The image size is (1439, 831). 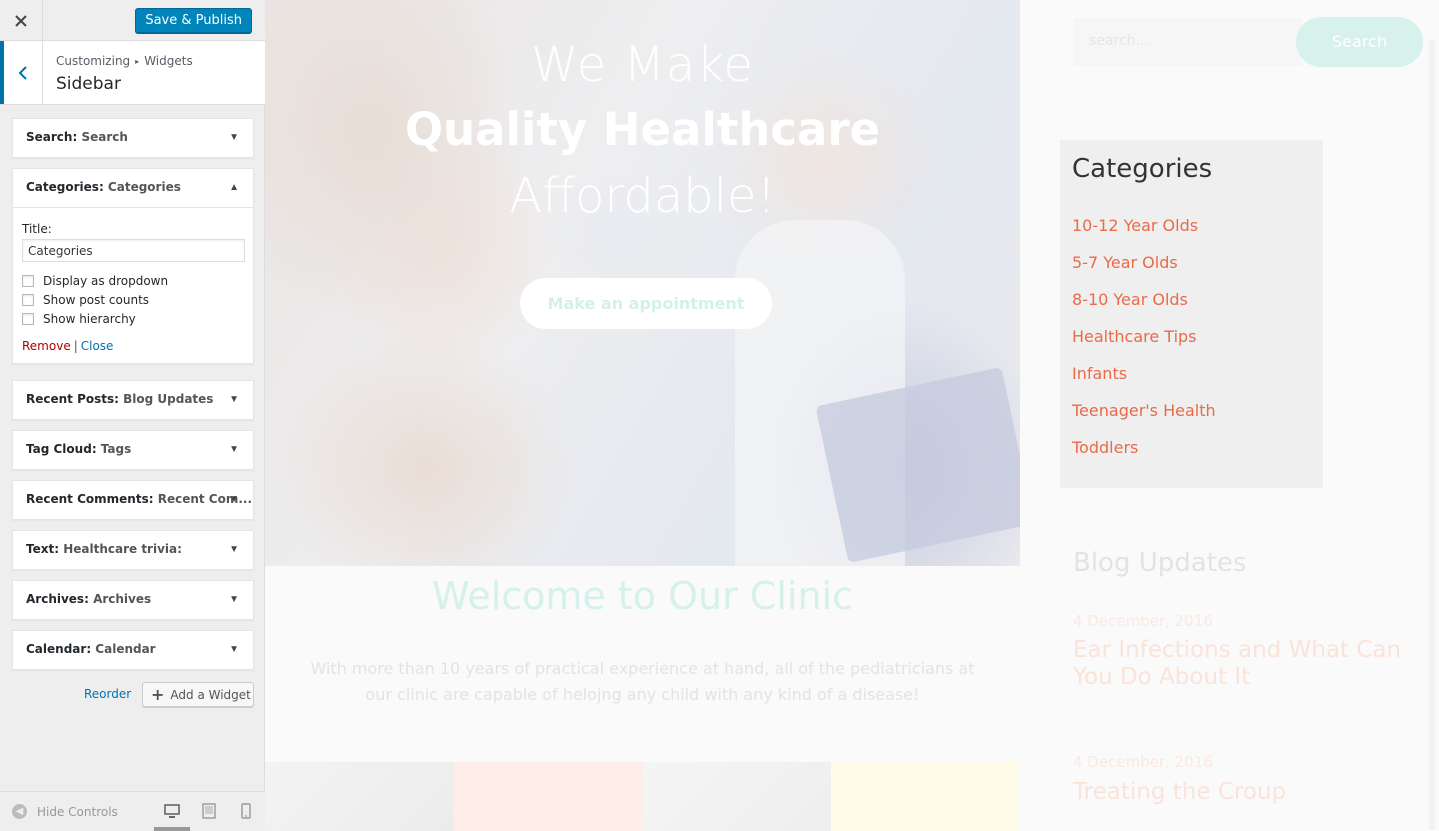 What do you see at coordinates (107, 694) in the screenshot?
I see `reorder-link: Reorder` at bounding box center [107, 694].